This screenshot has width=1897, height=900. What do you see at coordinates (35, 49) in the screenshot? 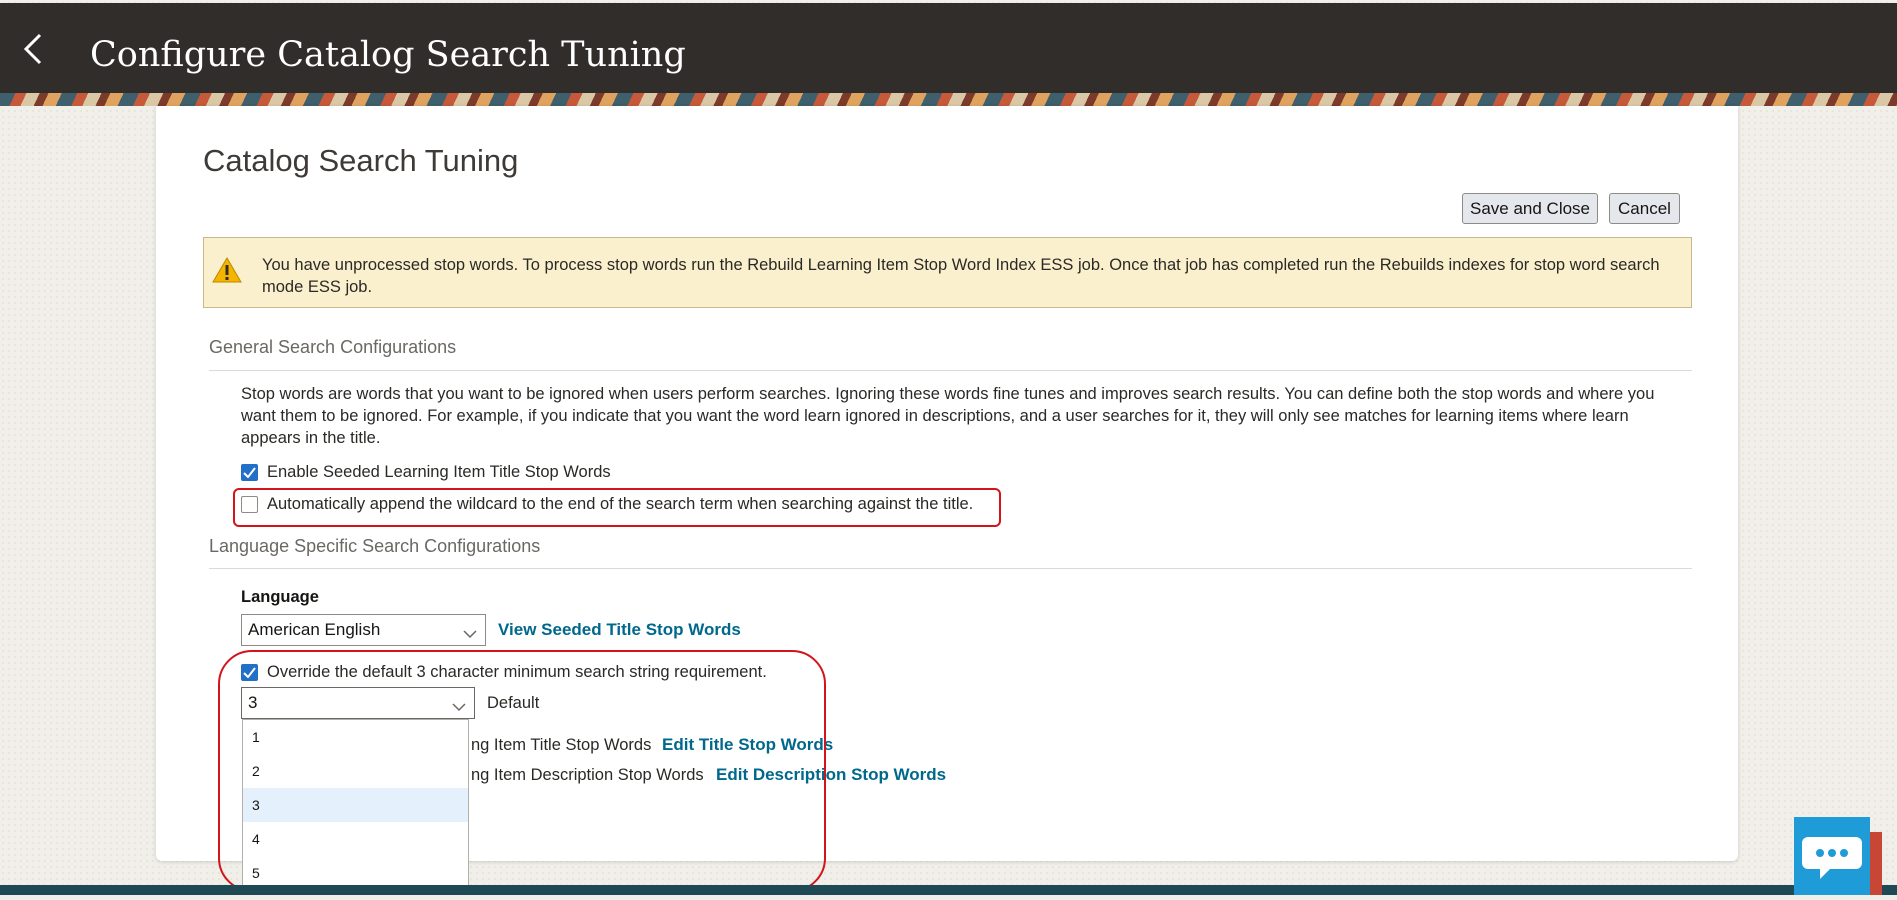
I see `back-icon` at bounding box center [35, 49].